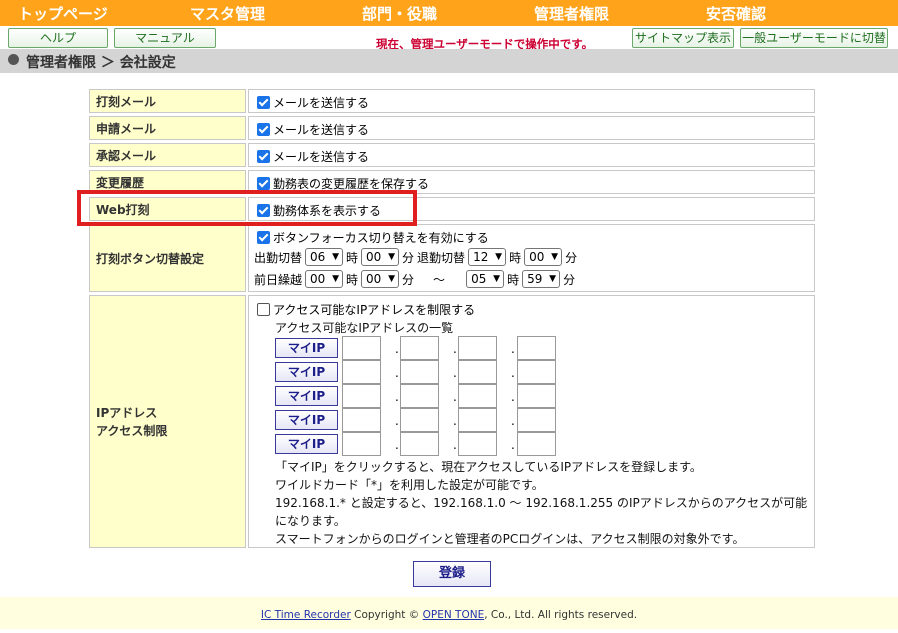 Image resolution: width=898 pixels, height=633 pixels. What do you see at coordinates (736, 13) in the screenshot?
I see `nav-safety: 安否確認` at bounding box center [736, 13].